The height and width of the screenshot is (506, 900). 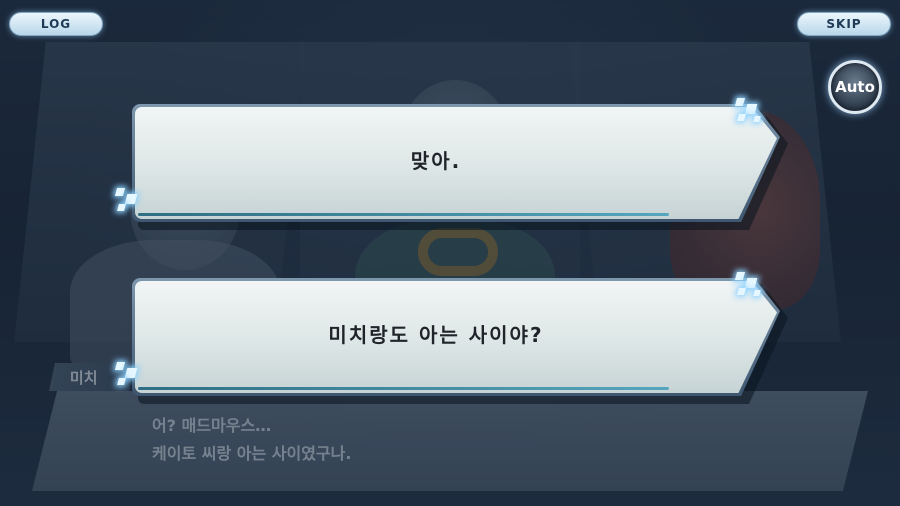 What do you see at coordinates (855, 87) in the screenshot?
I see `auto-button: Auto` at bounding box center [855, 87].